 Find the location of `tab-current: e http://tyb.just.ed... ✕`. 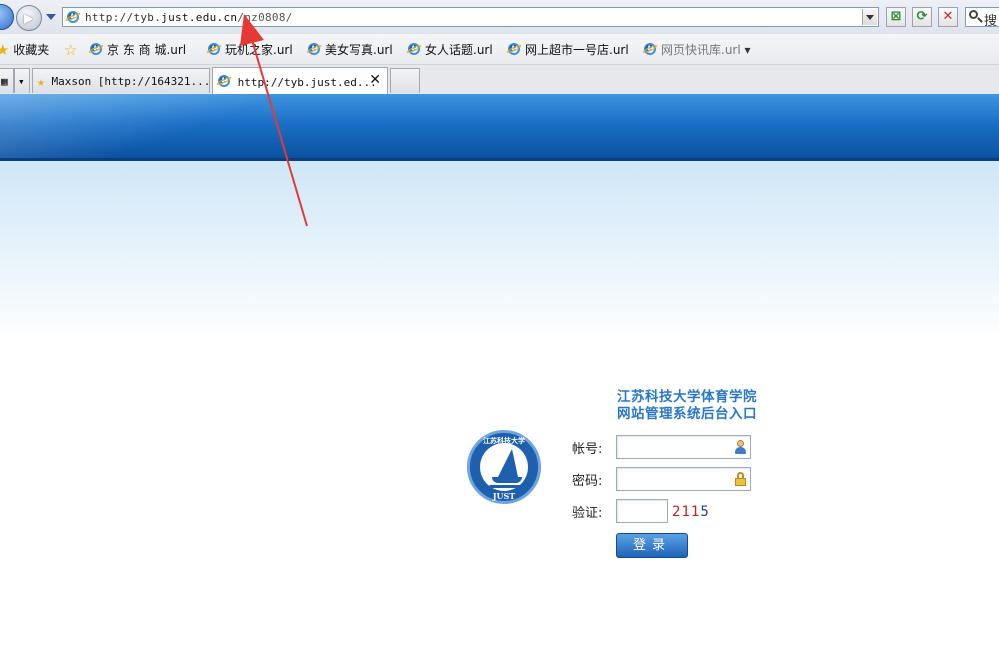

tab-current: e http://tyb.just.ed... ✕ is located at coordinates (300, 80).